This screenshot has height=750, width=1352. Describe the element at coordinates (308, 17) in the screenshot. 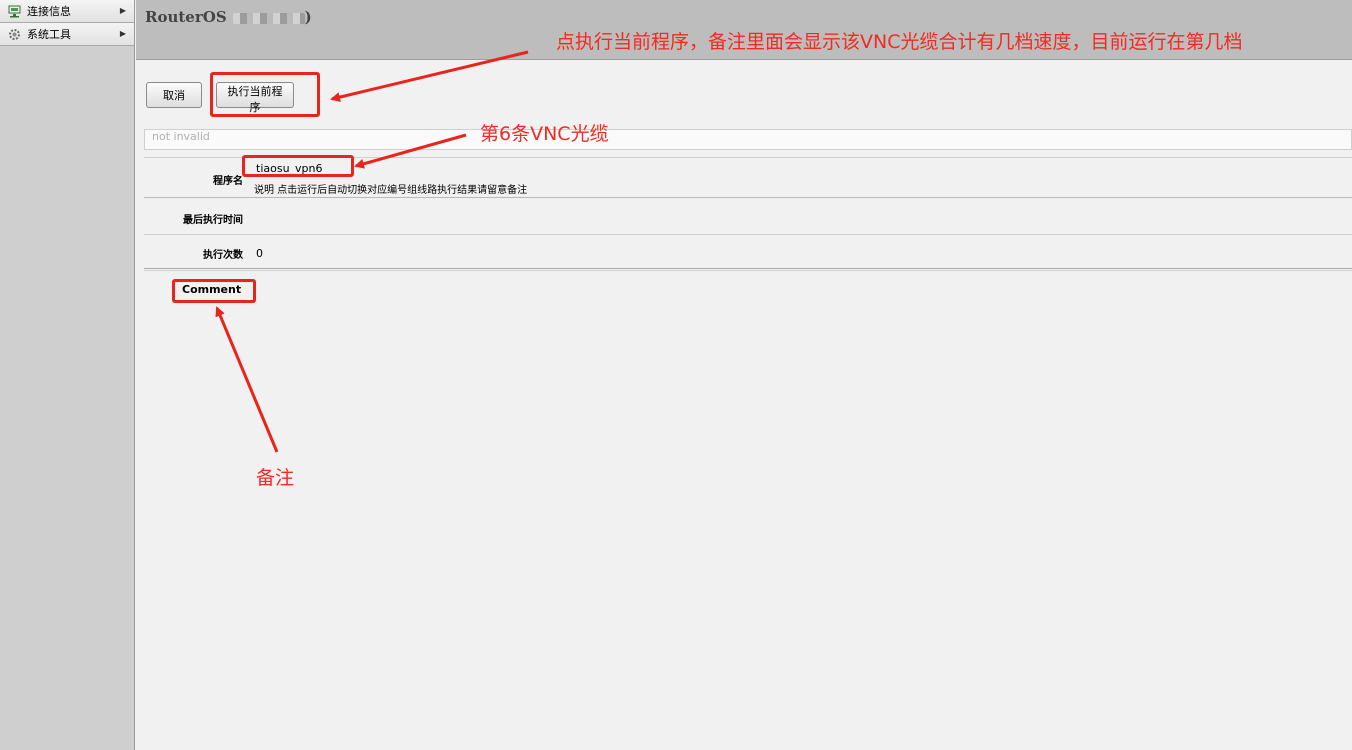

I see `page-title-suffix: )` at that location.